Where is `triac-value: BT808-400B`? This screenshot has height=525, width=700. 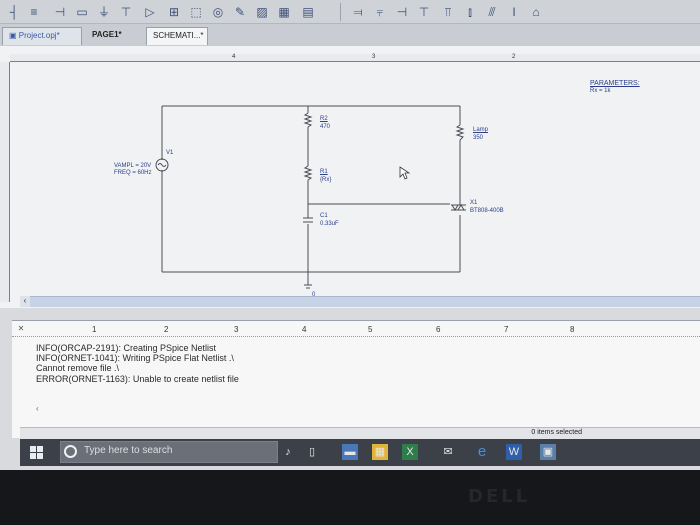
triac-value: BT808-400B is located at coordinates (487, 211).